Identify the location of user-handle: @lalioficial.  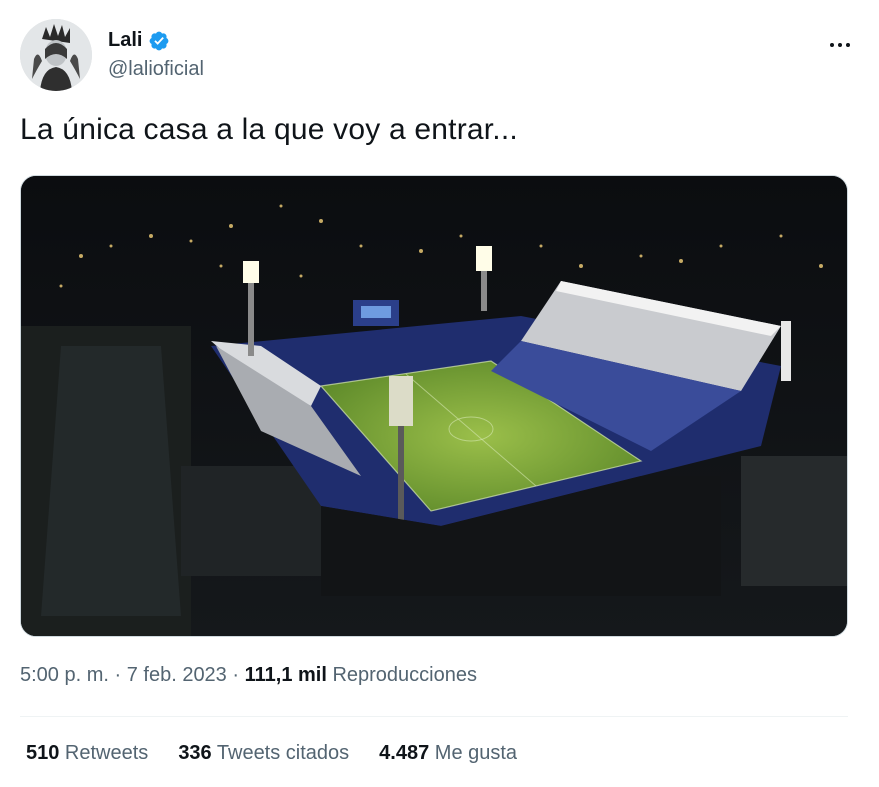
(156, 69).